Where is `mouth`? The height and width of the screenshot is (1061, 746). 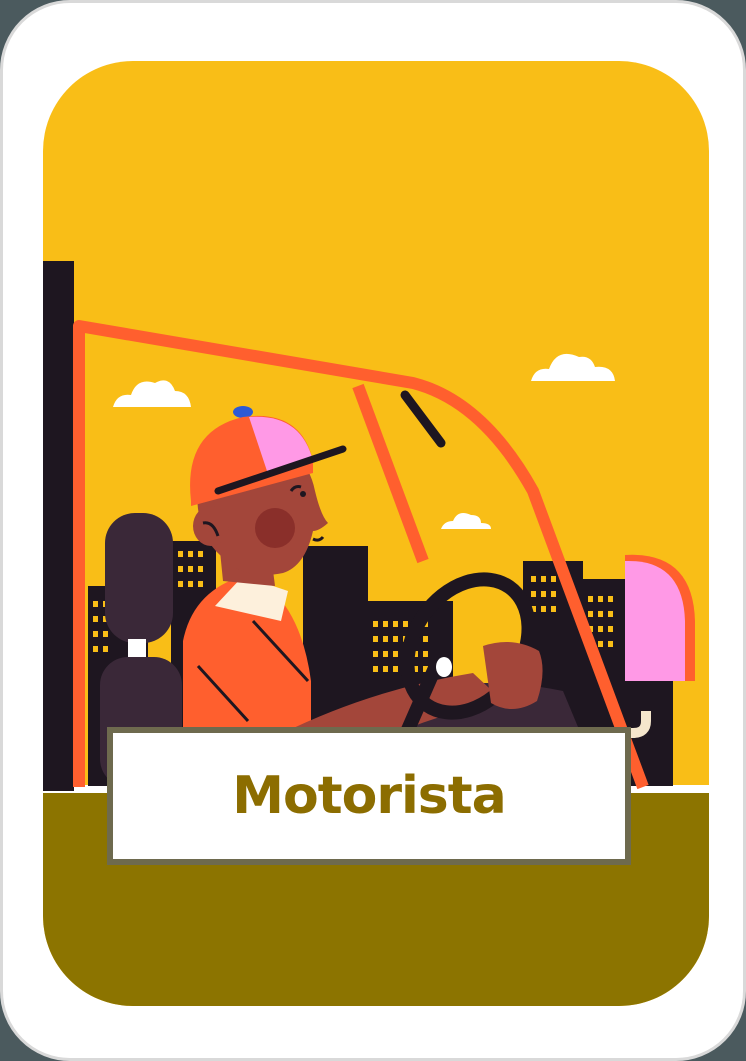
mouth is located at coordinates (318, 538).